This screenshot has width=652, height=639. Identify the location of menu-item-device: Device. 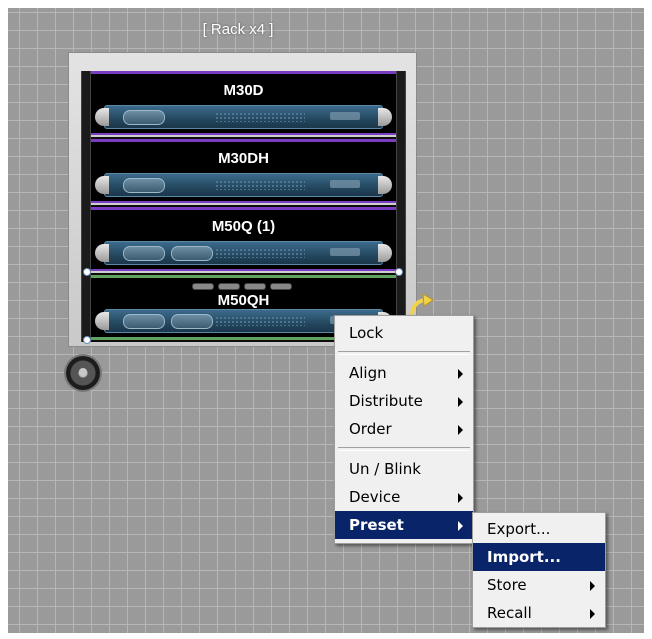
(404, 497).